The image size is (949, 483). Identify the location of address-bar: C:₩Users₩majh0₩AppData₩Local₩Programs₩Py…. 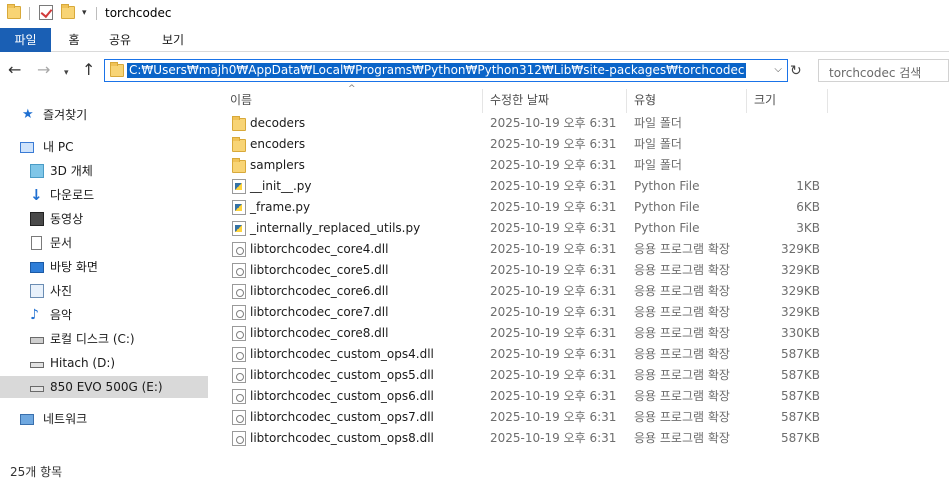
(446, 70).